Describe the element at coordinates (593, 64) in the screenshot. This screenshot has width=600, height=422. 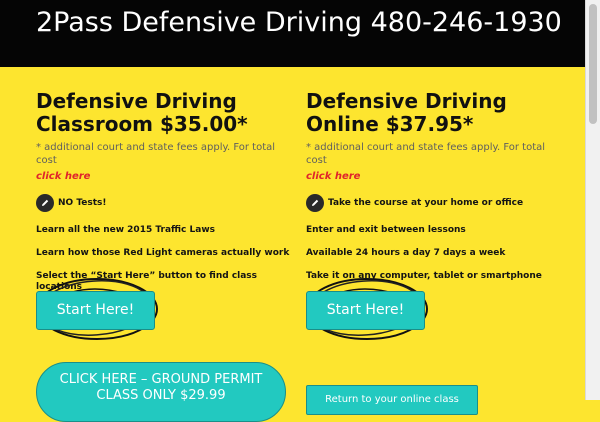
I see `scrollbar-thumb` at that location.